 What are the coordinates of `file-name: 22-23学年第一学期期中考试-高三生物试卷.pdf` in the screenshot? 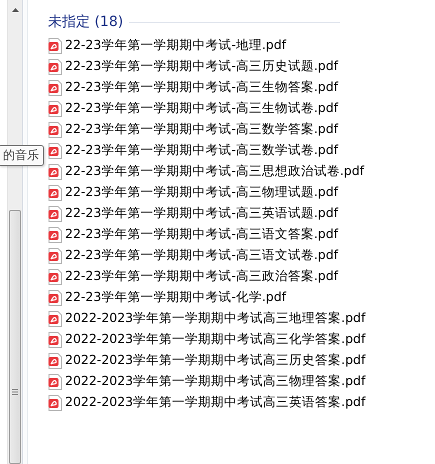 It's located at (201, 108).